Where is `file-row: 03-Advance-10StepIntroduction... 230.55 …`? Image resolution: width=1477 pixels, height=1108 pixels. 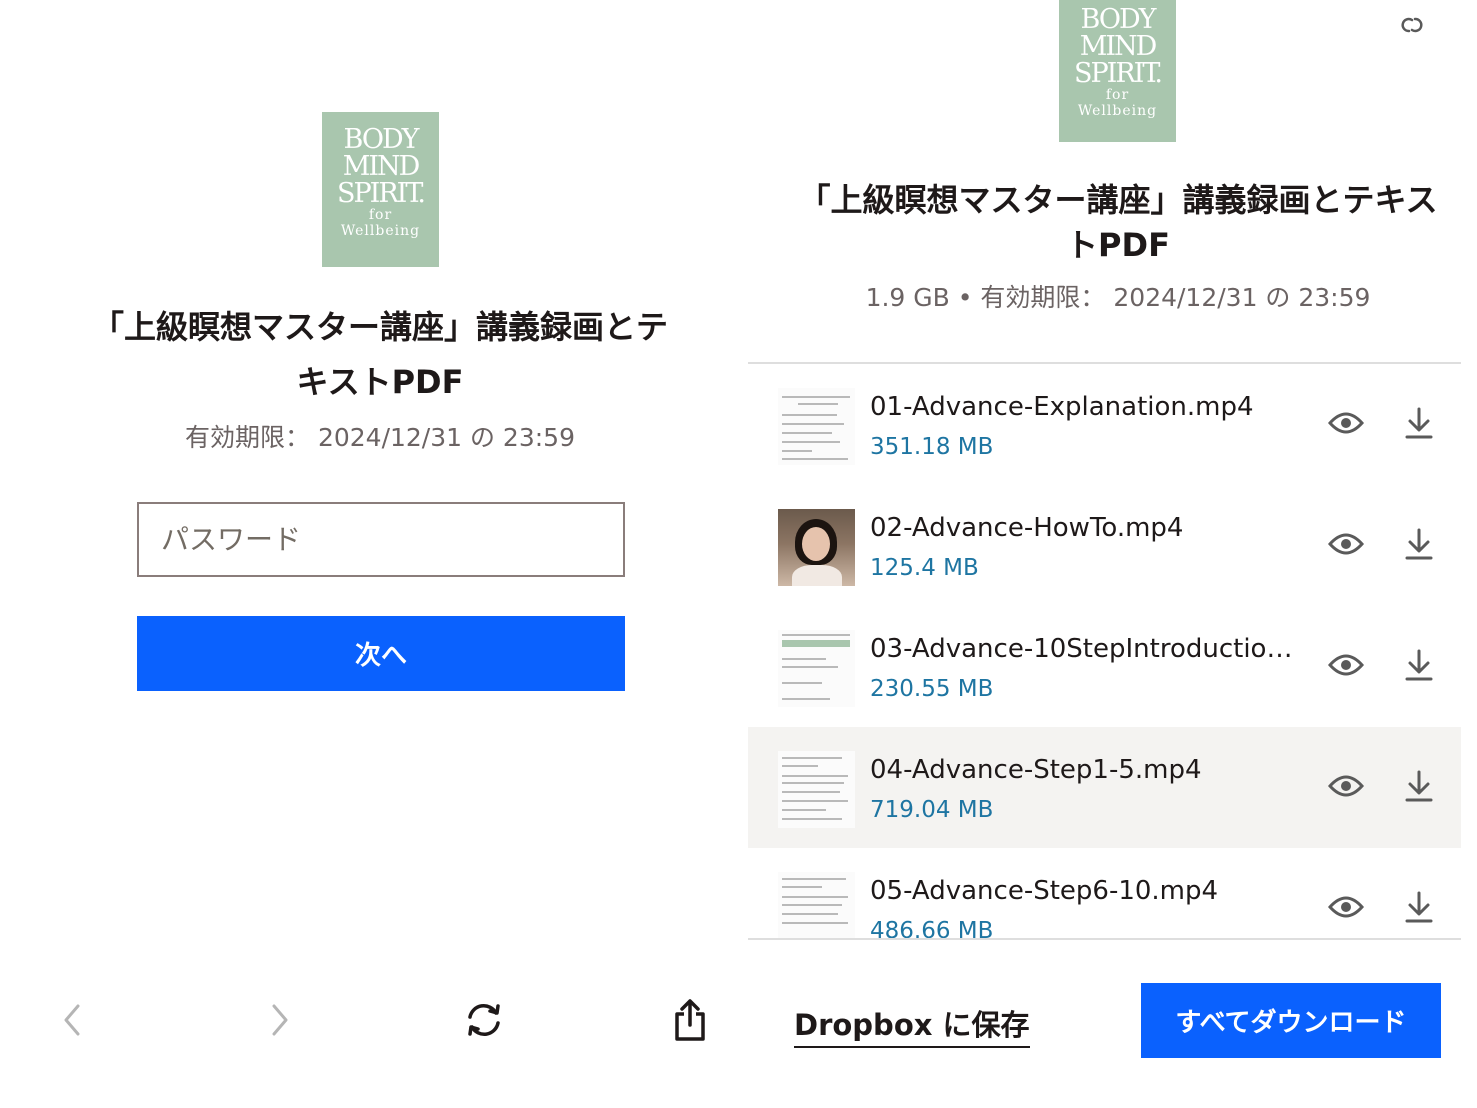
file-row: 03-Advance-10StepIntroduction... 230.55 … is located at coordinates (1104, 666).